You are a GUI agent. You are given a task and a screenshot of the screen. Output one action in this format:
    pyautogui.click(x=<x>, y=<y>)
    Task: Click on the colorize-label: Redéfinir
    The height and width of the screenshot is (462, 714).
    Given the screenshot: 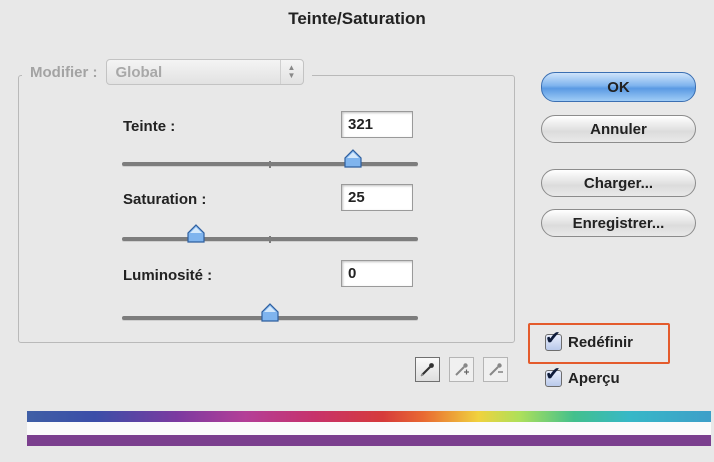 What is the action you would take?
    pyautogui.click(x=601, y=342)
    